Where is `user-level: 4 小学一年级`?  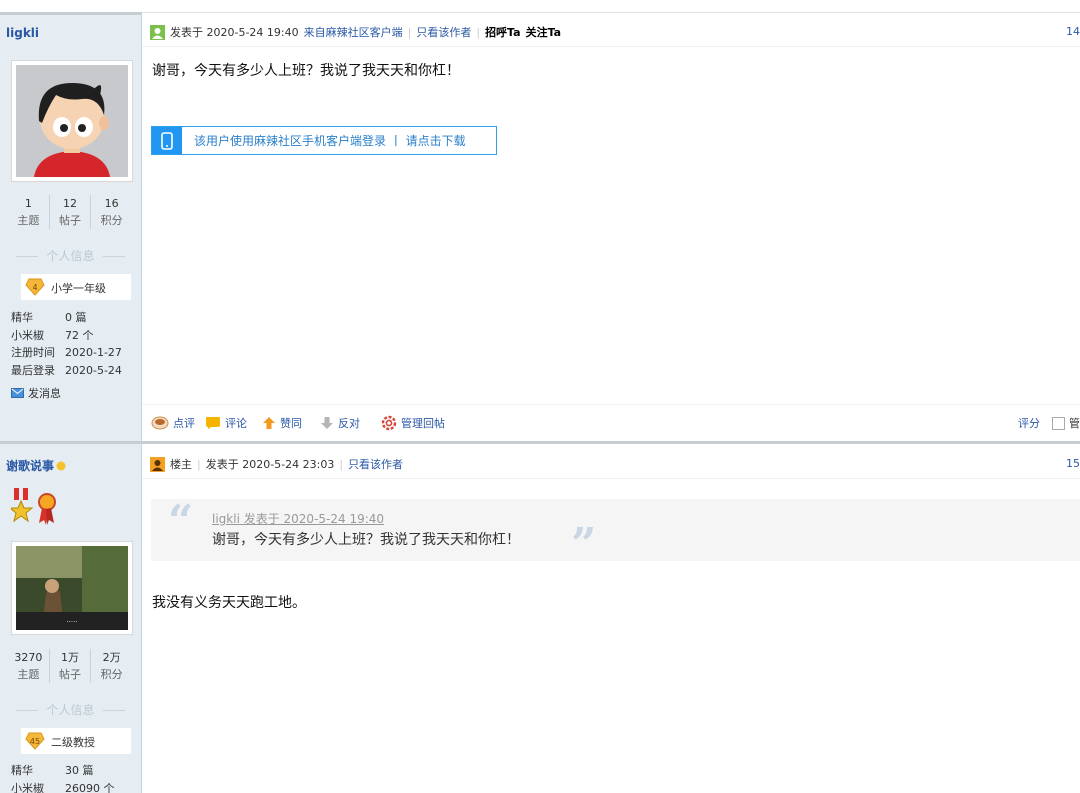 user-level: 4 小学一年级 is located at coordinates (76, 287).